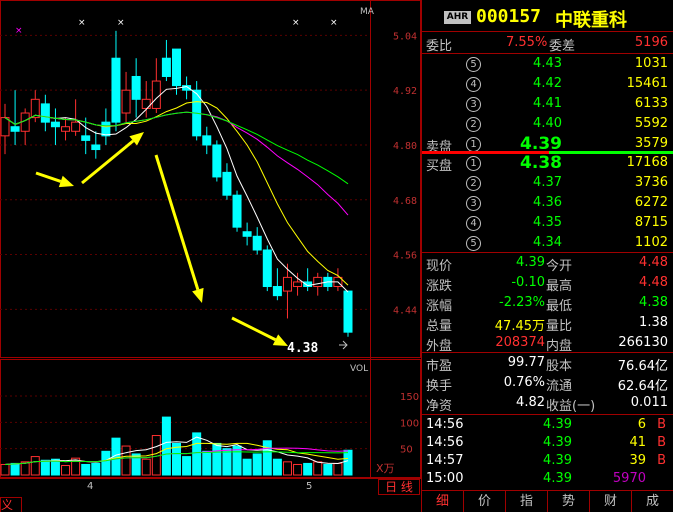  Describe the element at coordinates (559, 266) in the screenshot. I see `stat-label: 今开` at that location.